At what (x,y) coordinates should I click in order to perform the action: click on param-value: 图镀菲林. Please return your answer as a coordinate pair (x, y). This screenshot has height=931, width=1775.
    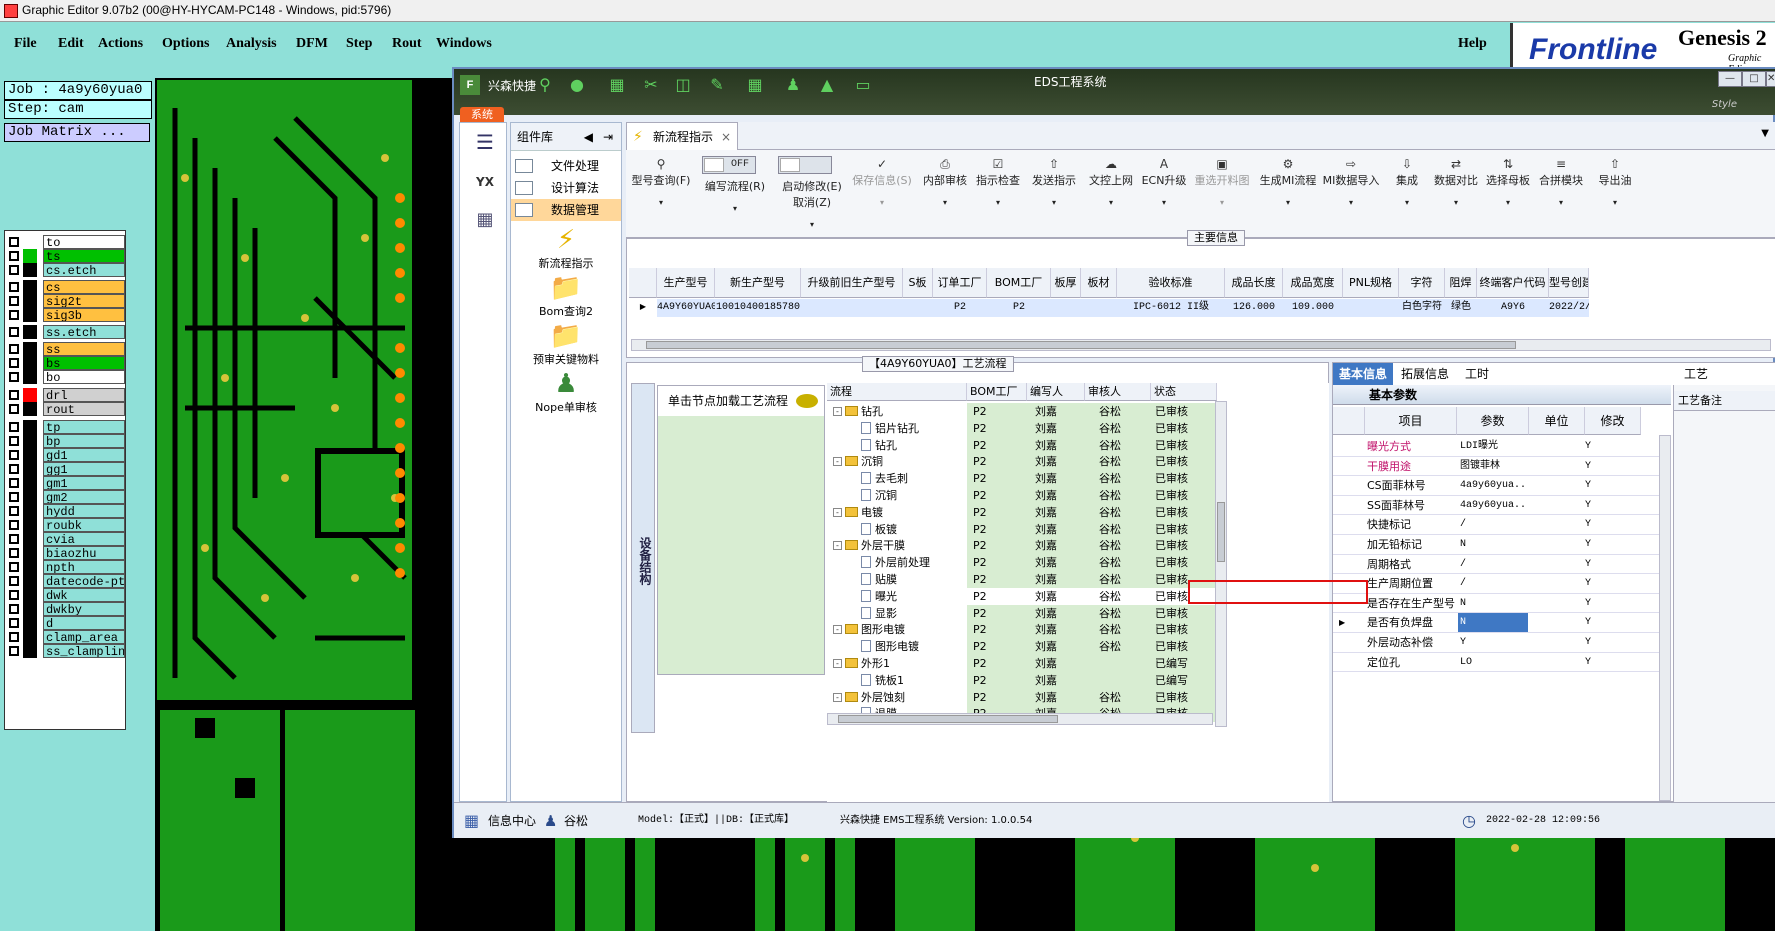
    Looking at the image, I should click on (1493, 466).